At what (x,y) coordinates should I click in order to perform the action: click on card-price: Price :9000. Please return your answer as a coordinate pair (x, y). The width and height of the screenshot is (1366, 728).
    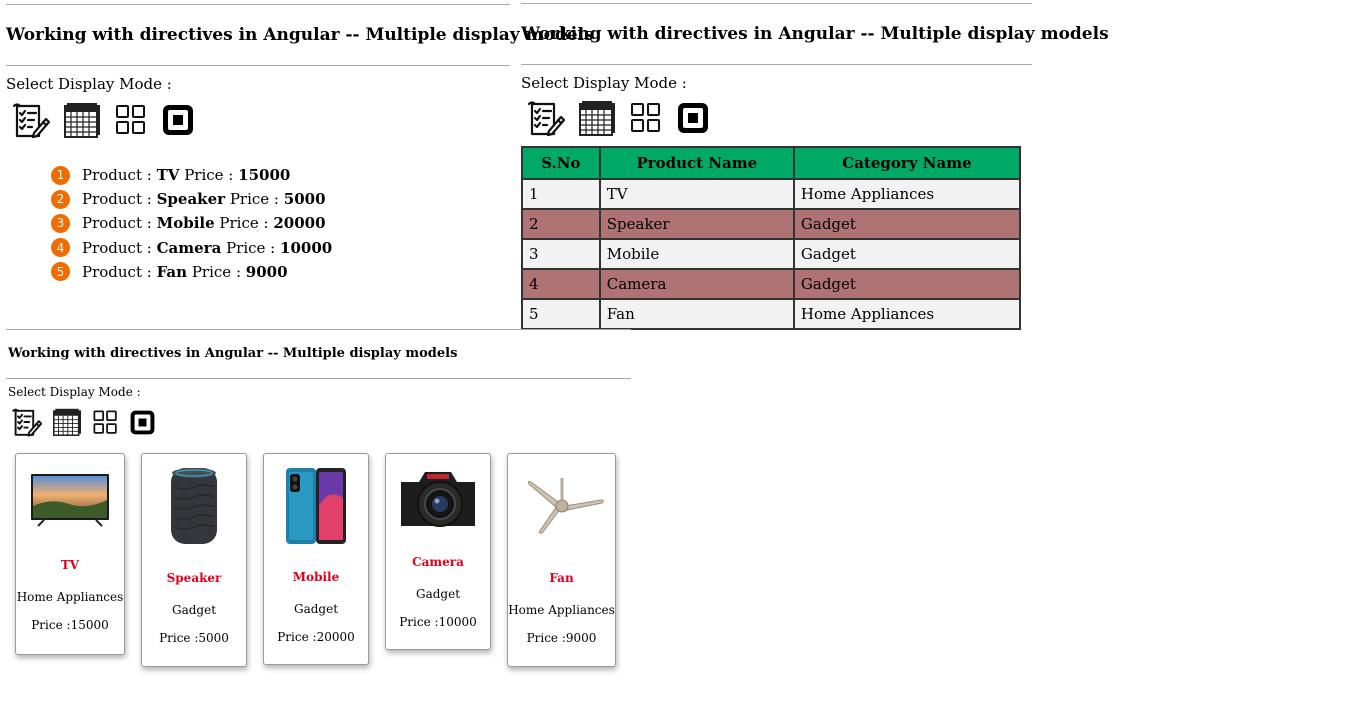
    Looking at the image, I should click on (561, 638).